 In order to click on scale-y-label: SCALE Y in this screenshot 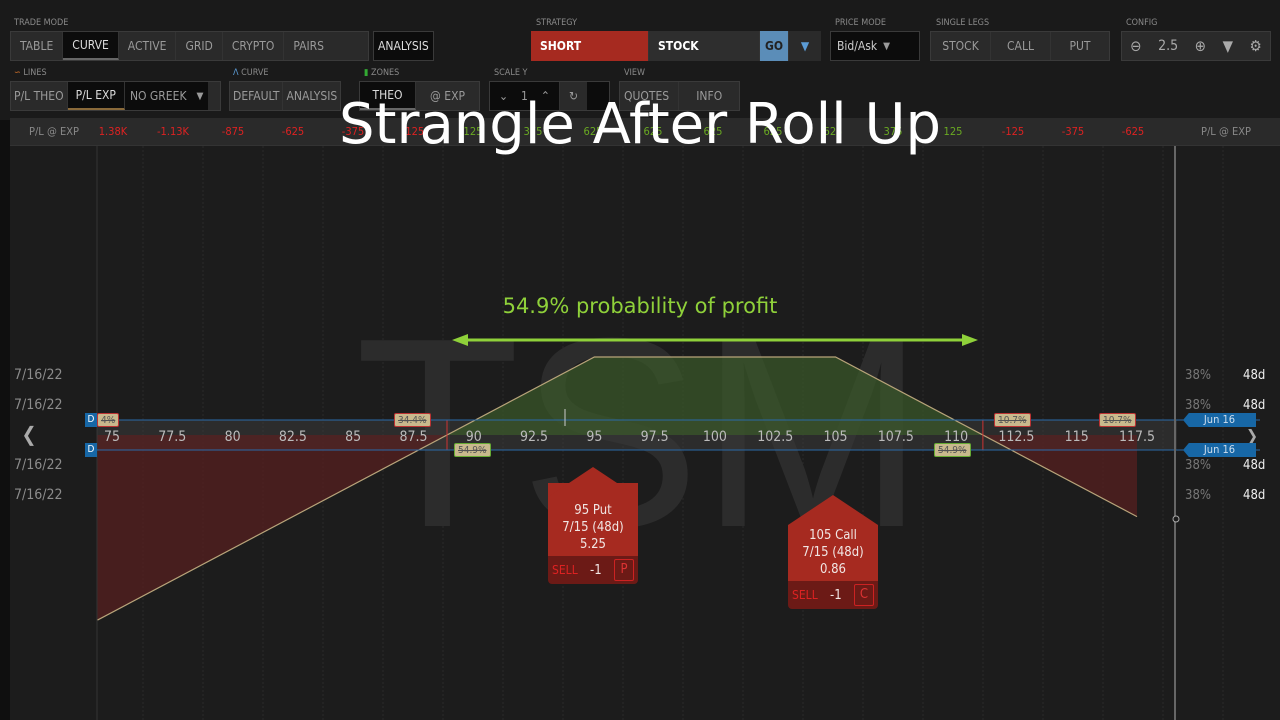, I will do `click(511, 73)`.